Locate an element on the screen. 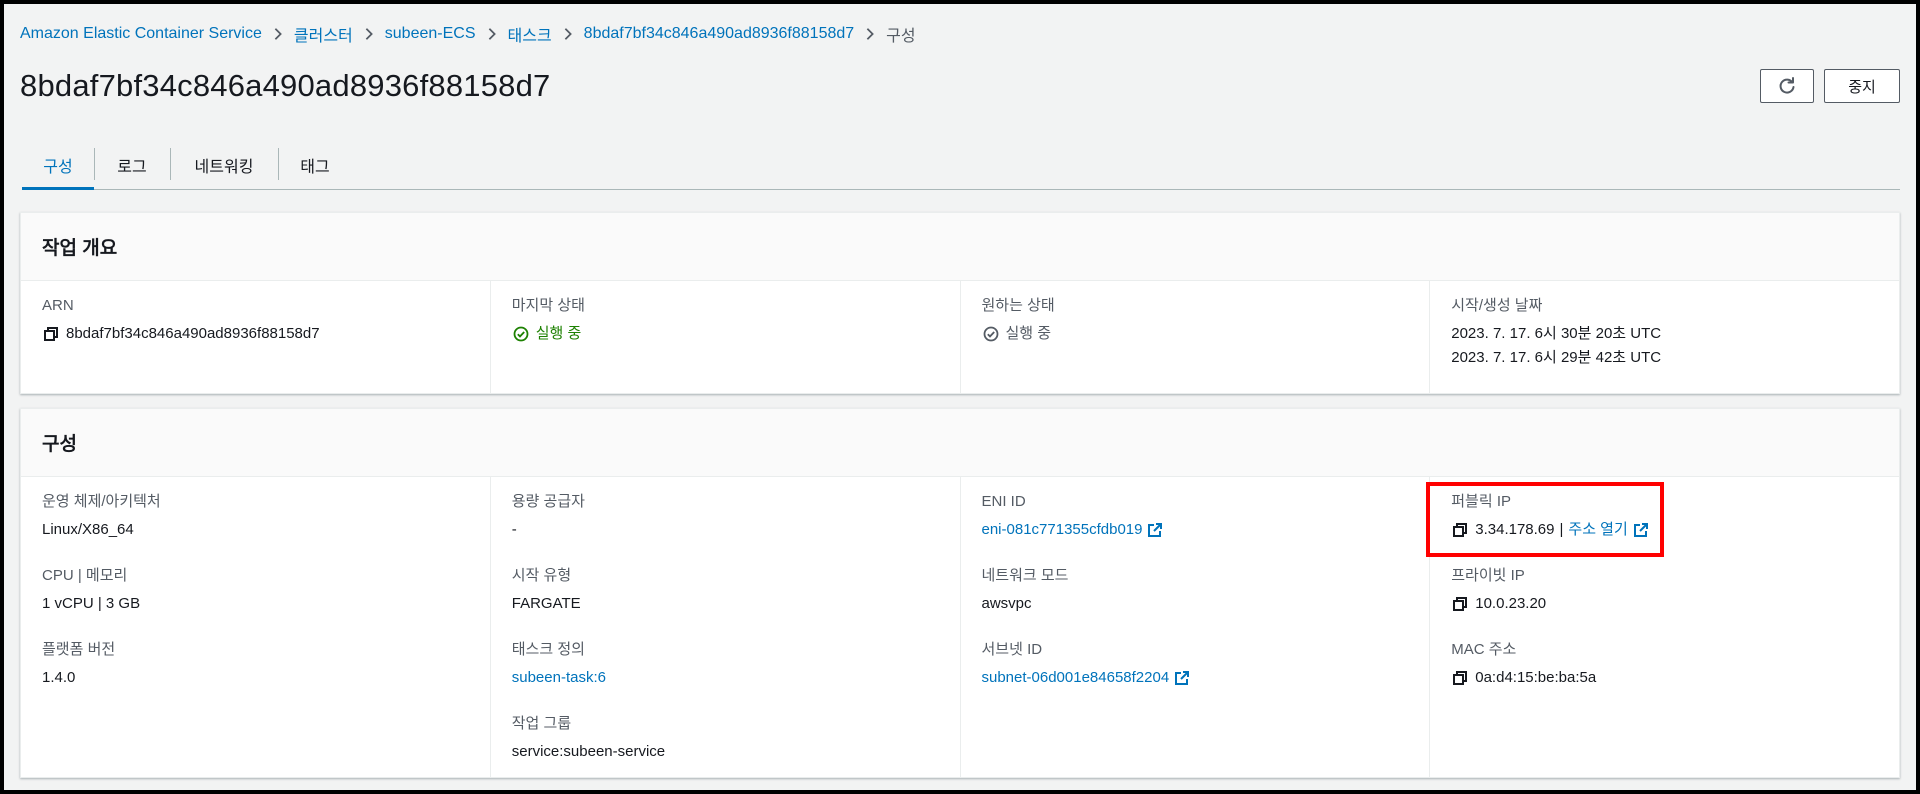  public-ip-value: 3.34.178.69 is located at coordinates (1515, 529).